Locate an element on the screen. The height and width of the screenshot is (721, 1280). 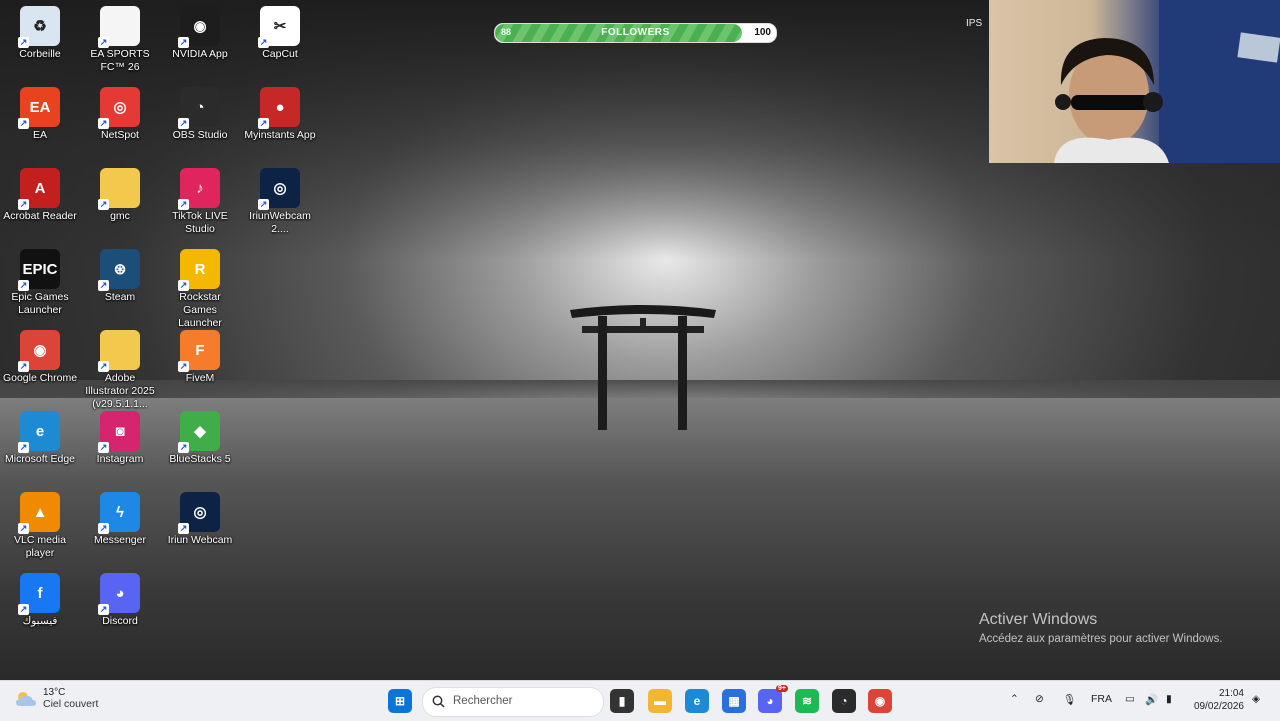
start-button: ⊞ is located at coordinates (400, 701).